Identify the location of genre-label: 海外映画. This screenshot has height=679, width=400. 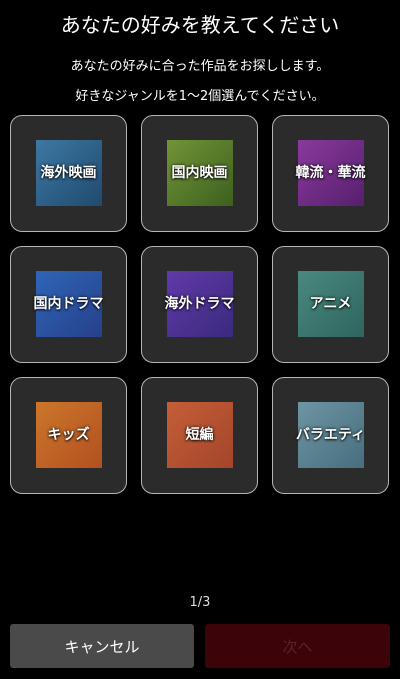
(68, 173).